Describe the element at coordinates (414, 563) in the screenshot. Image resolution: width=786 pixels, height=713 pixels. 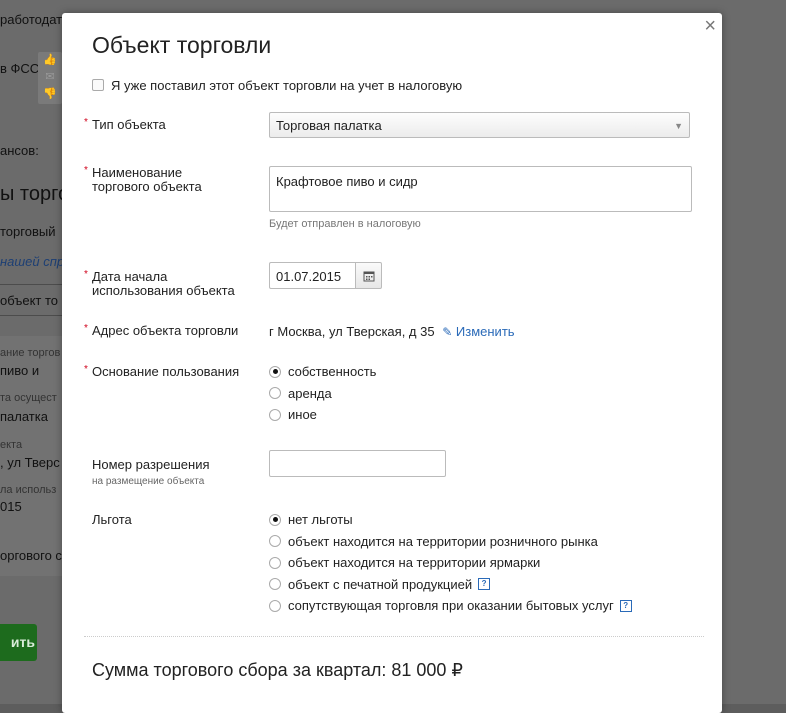
I see `option-label: объект находится на территории ярмарки` at that location.